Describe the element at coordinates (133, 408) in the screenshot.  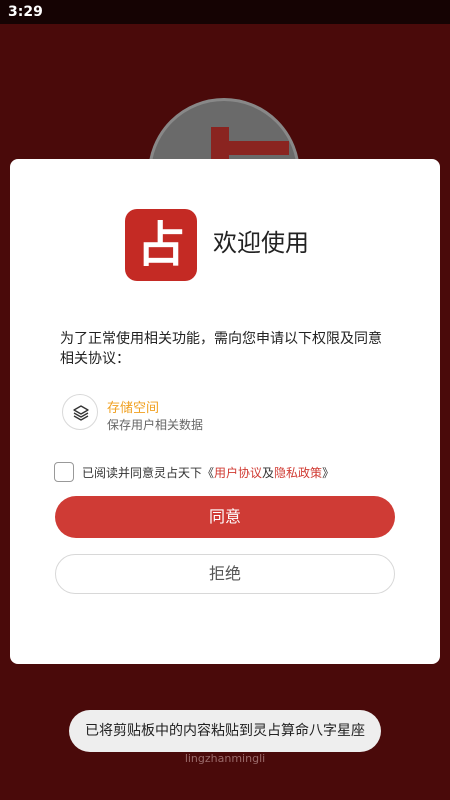
I see `permission-title: 存储空间` at that location.